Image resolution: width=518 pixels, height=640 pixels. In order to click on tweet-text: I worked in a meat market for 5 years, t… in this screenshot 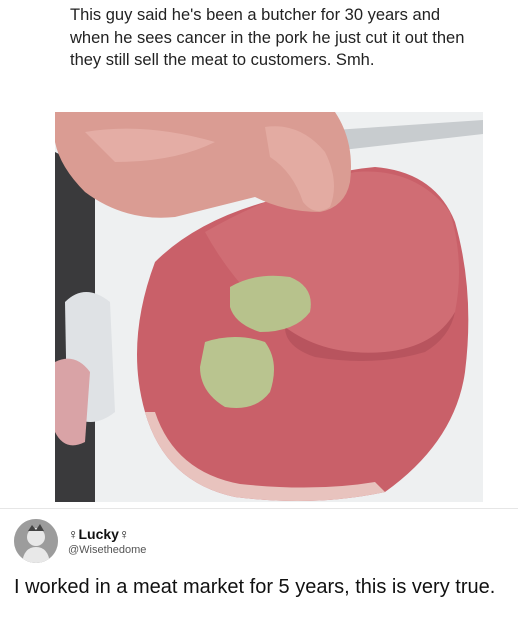, I will do `click(255, 587)`.